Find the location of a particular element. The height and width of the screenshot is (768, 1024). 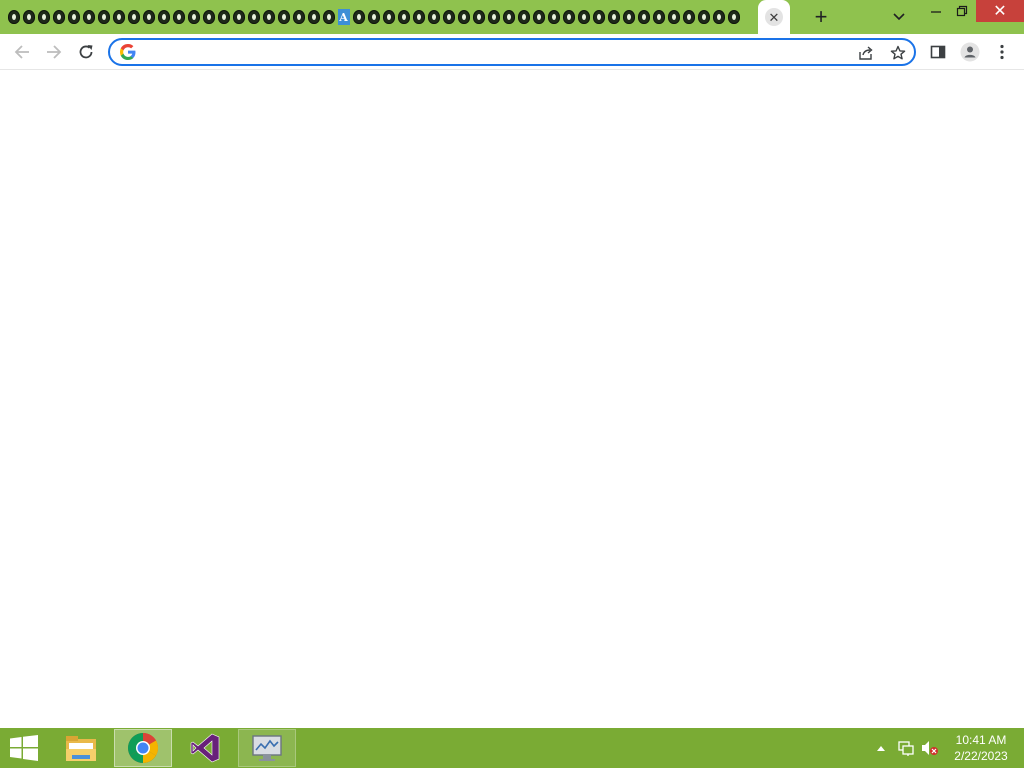

chevron-down-icon is located at coordinates (899, 17).